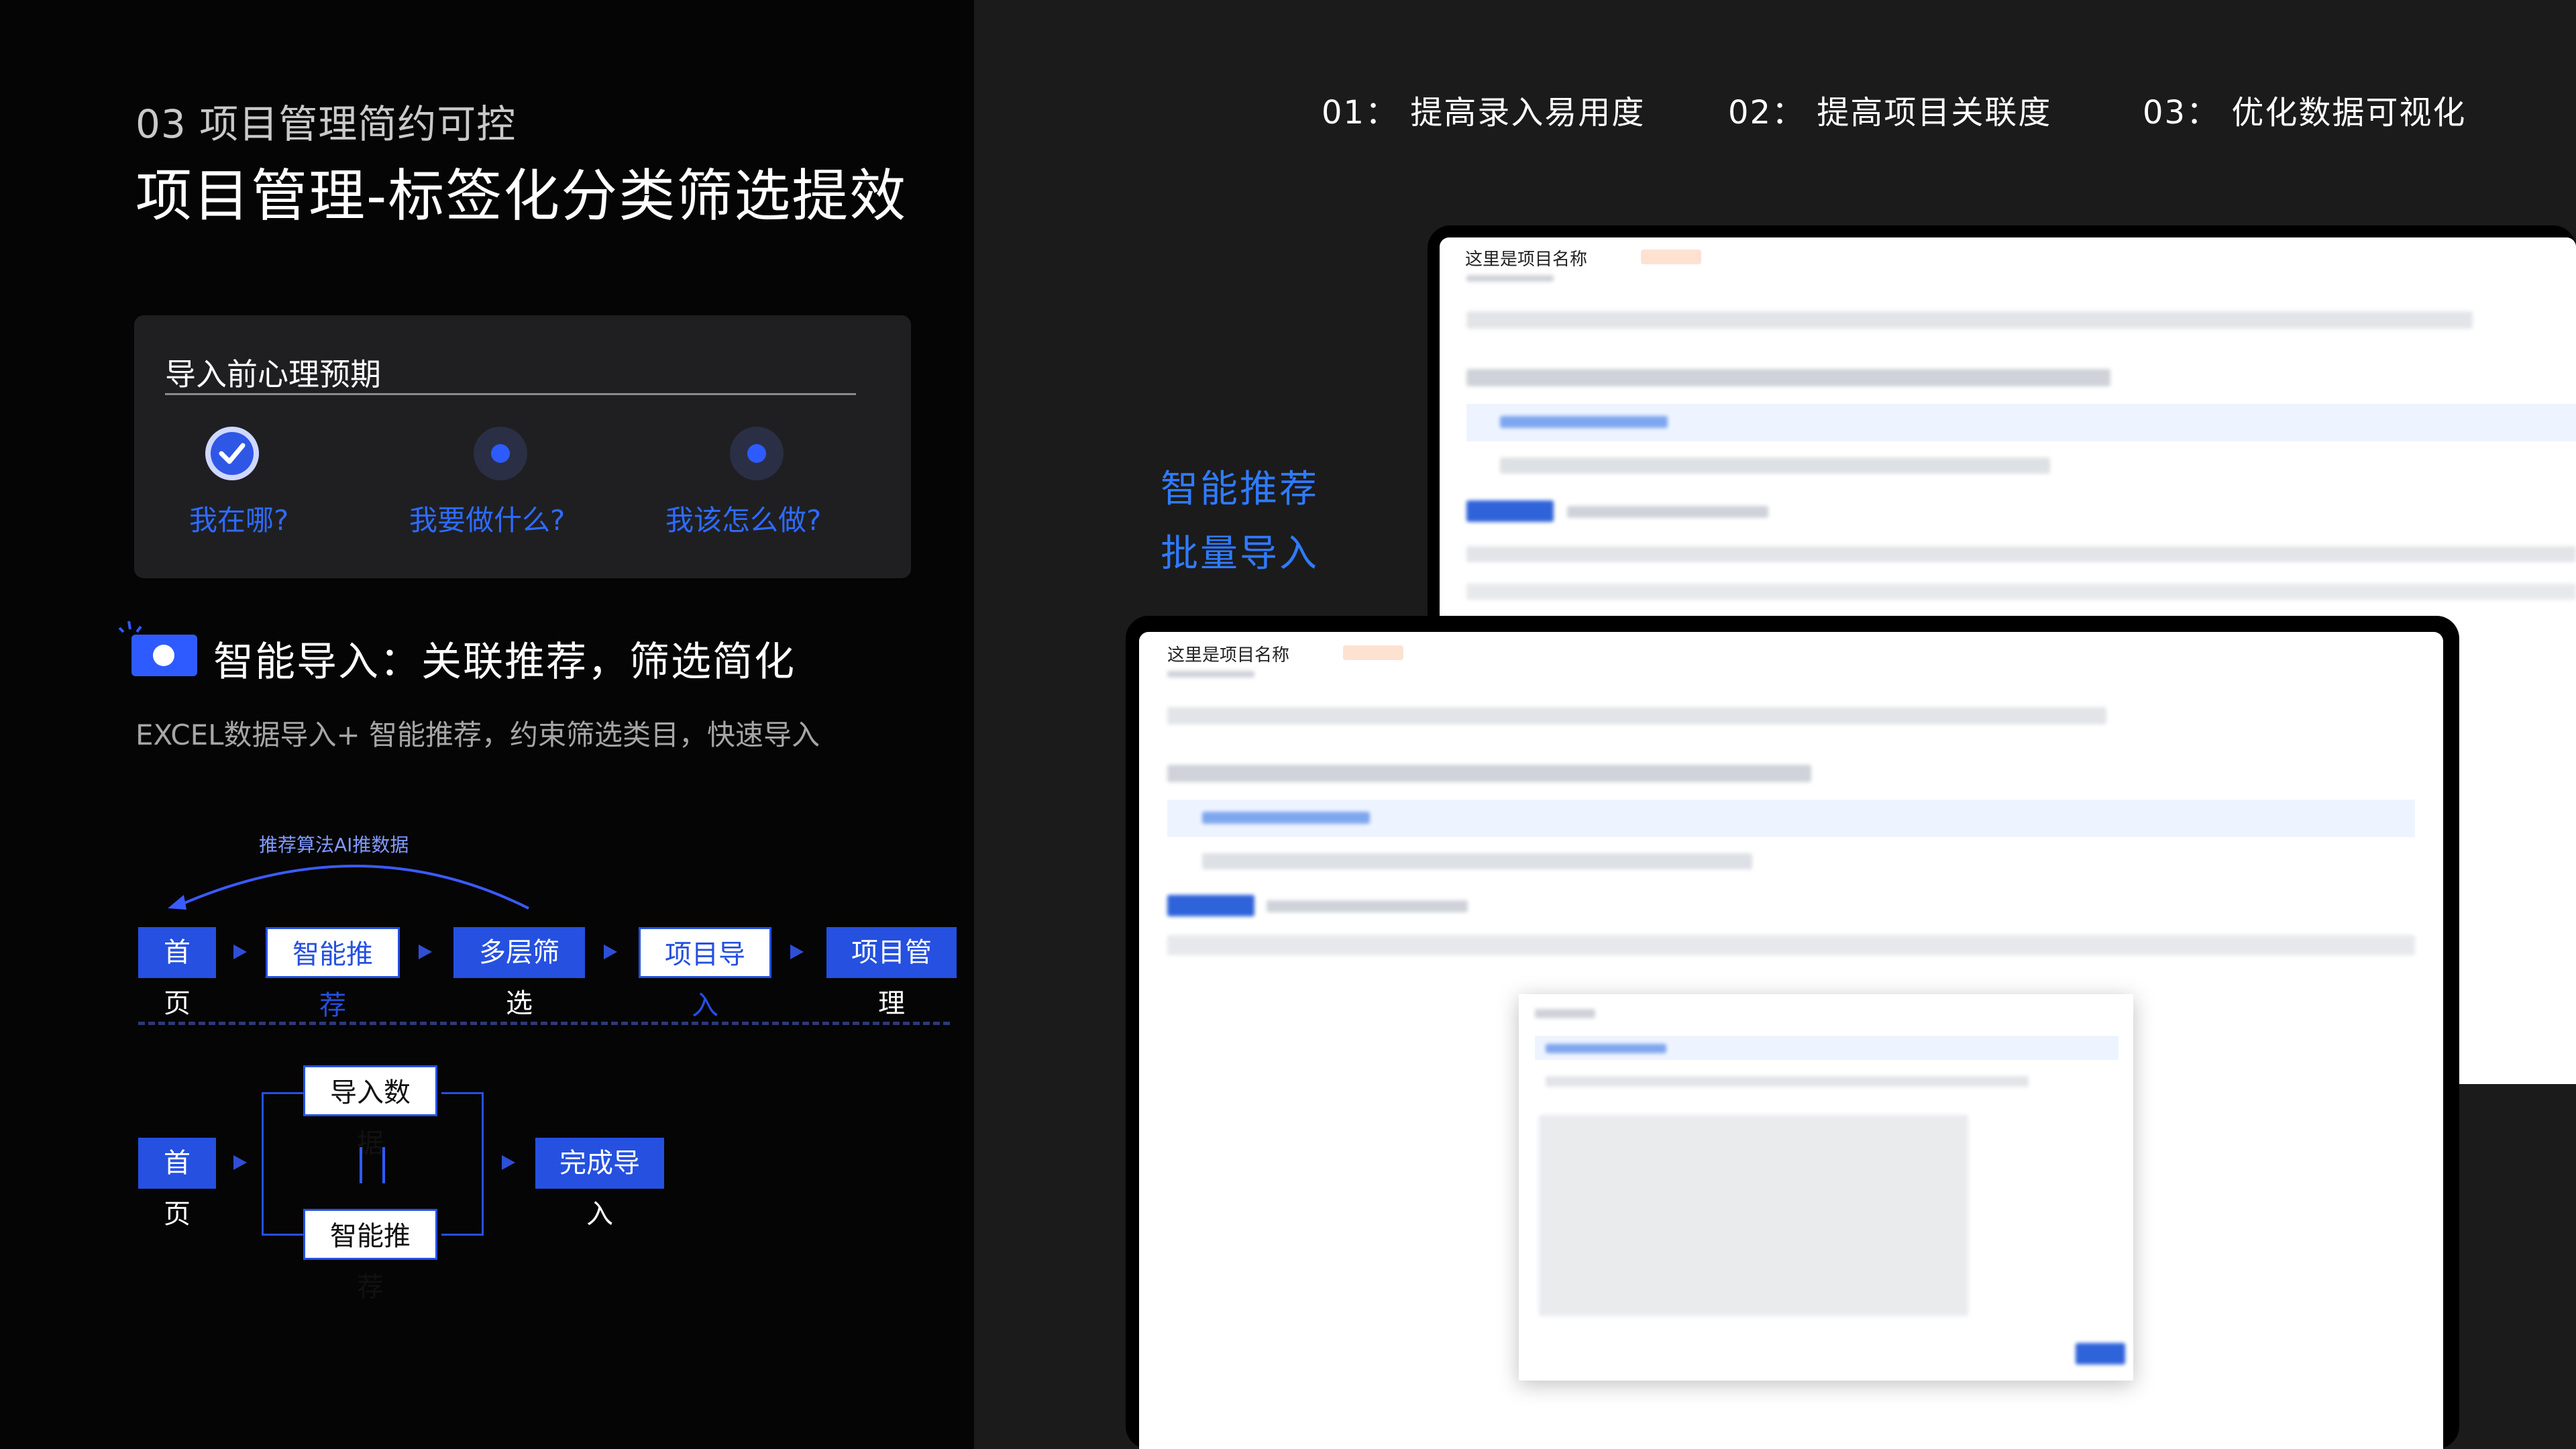  I want to click on question-label: 我该怎么做?, so click(743, 520).